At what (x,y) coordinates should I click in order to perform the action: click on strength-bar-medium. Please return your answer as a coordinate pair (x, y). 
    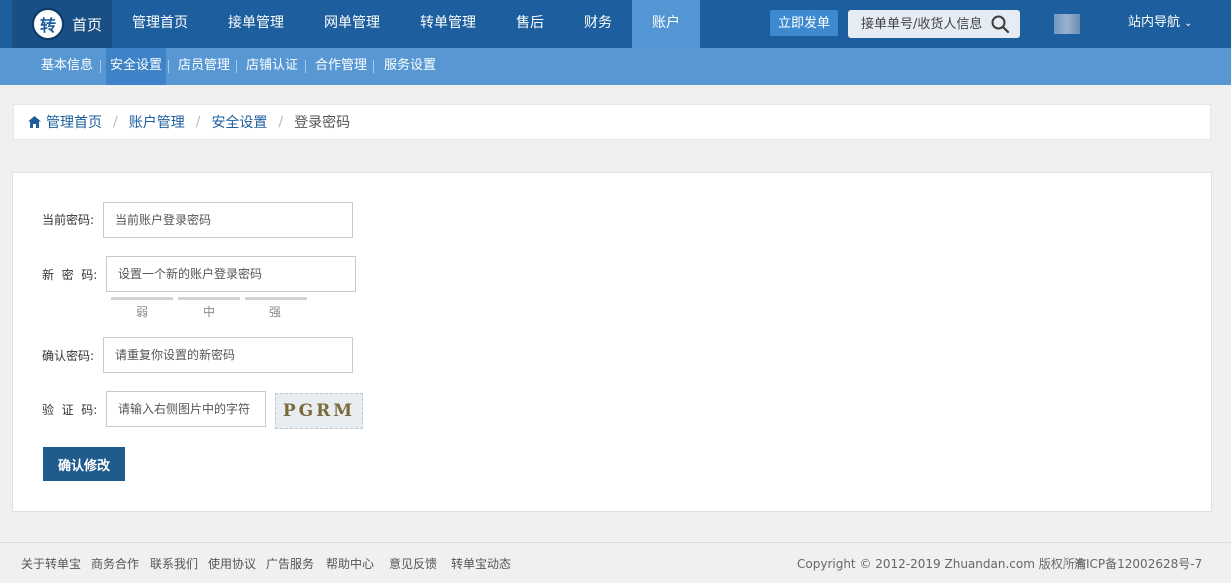
    Looking at the image, I should click on (209, 298).